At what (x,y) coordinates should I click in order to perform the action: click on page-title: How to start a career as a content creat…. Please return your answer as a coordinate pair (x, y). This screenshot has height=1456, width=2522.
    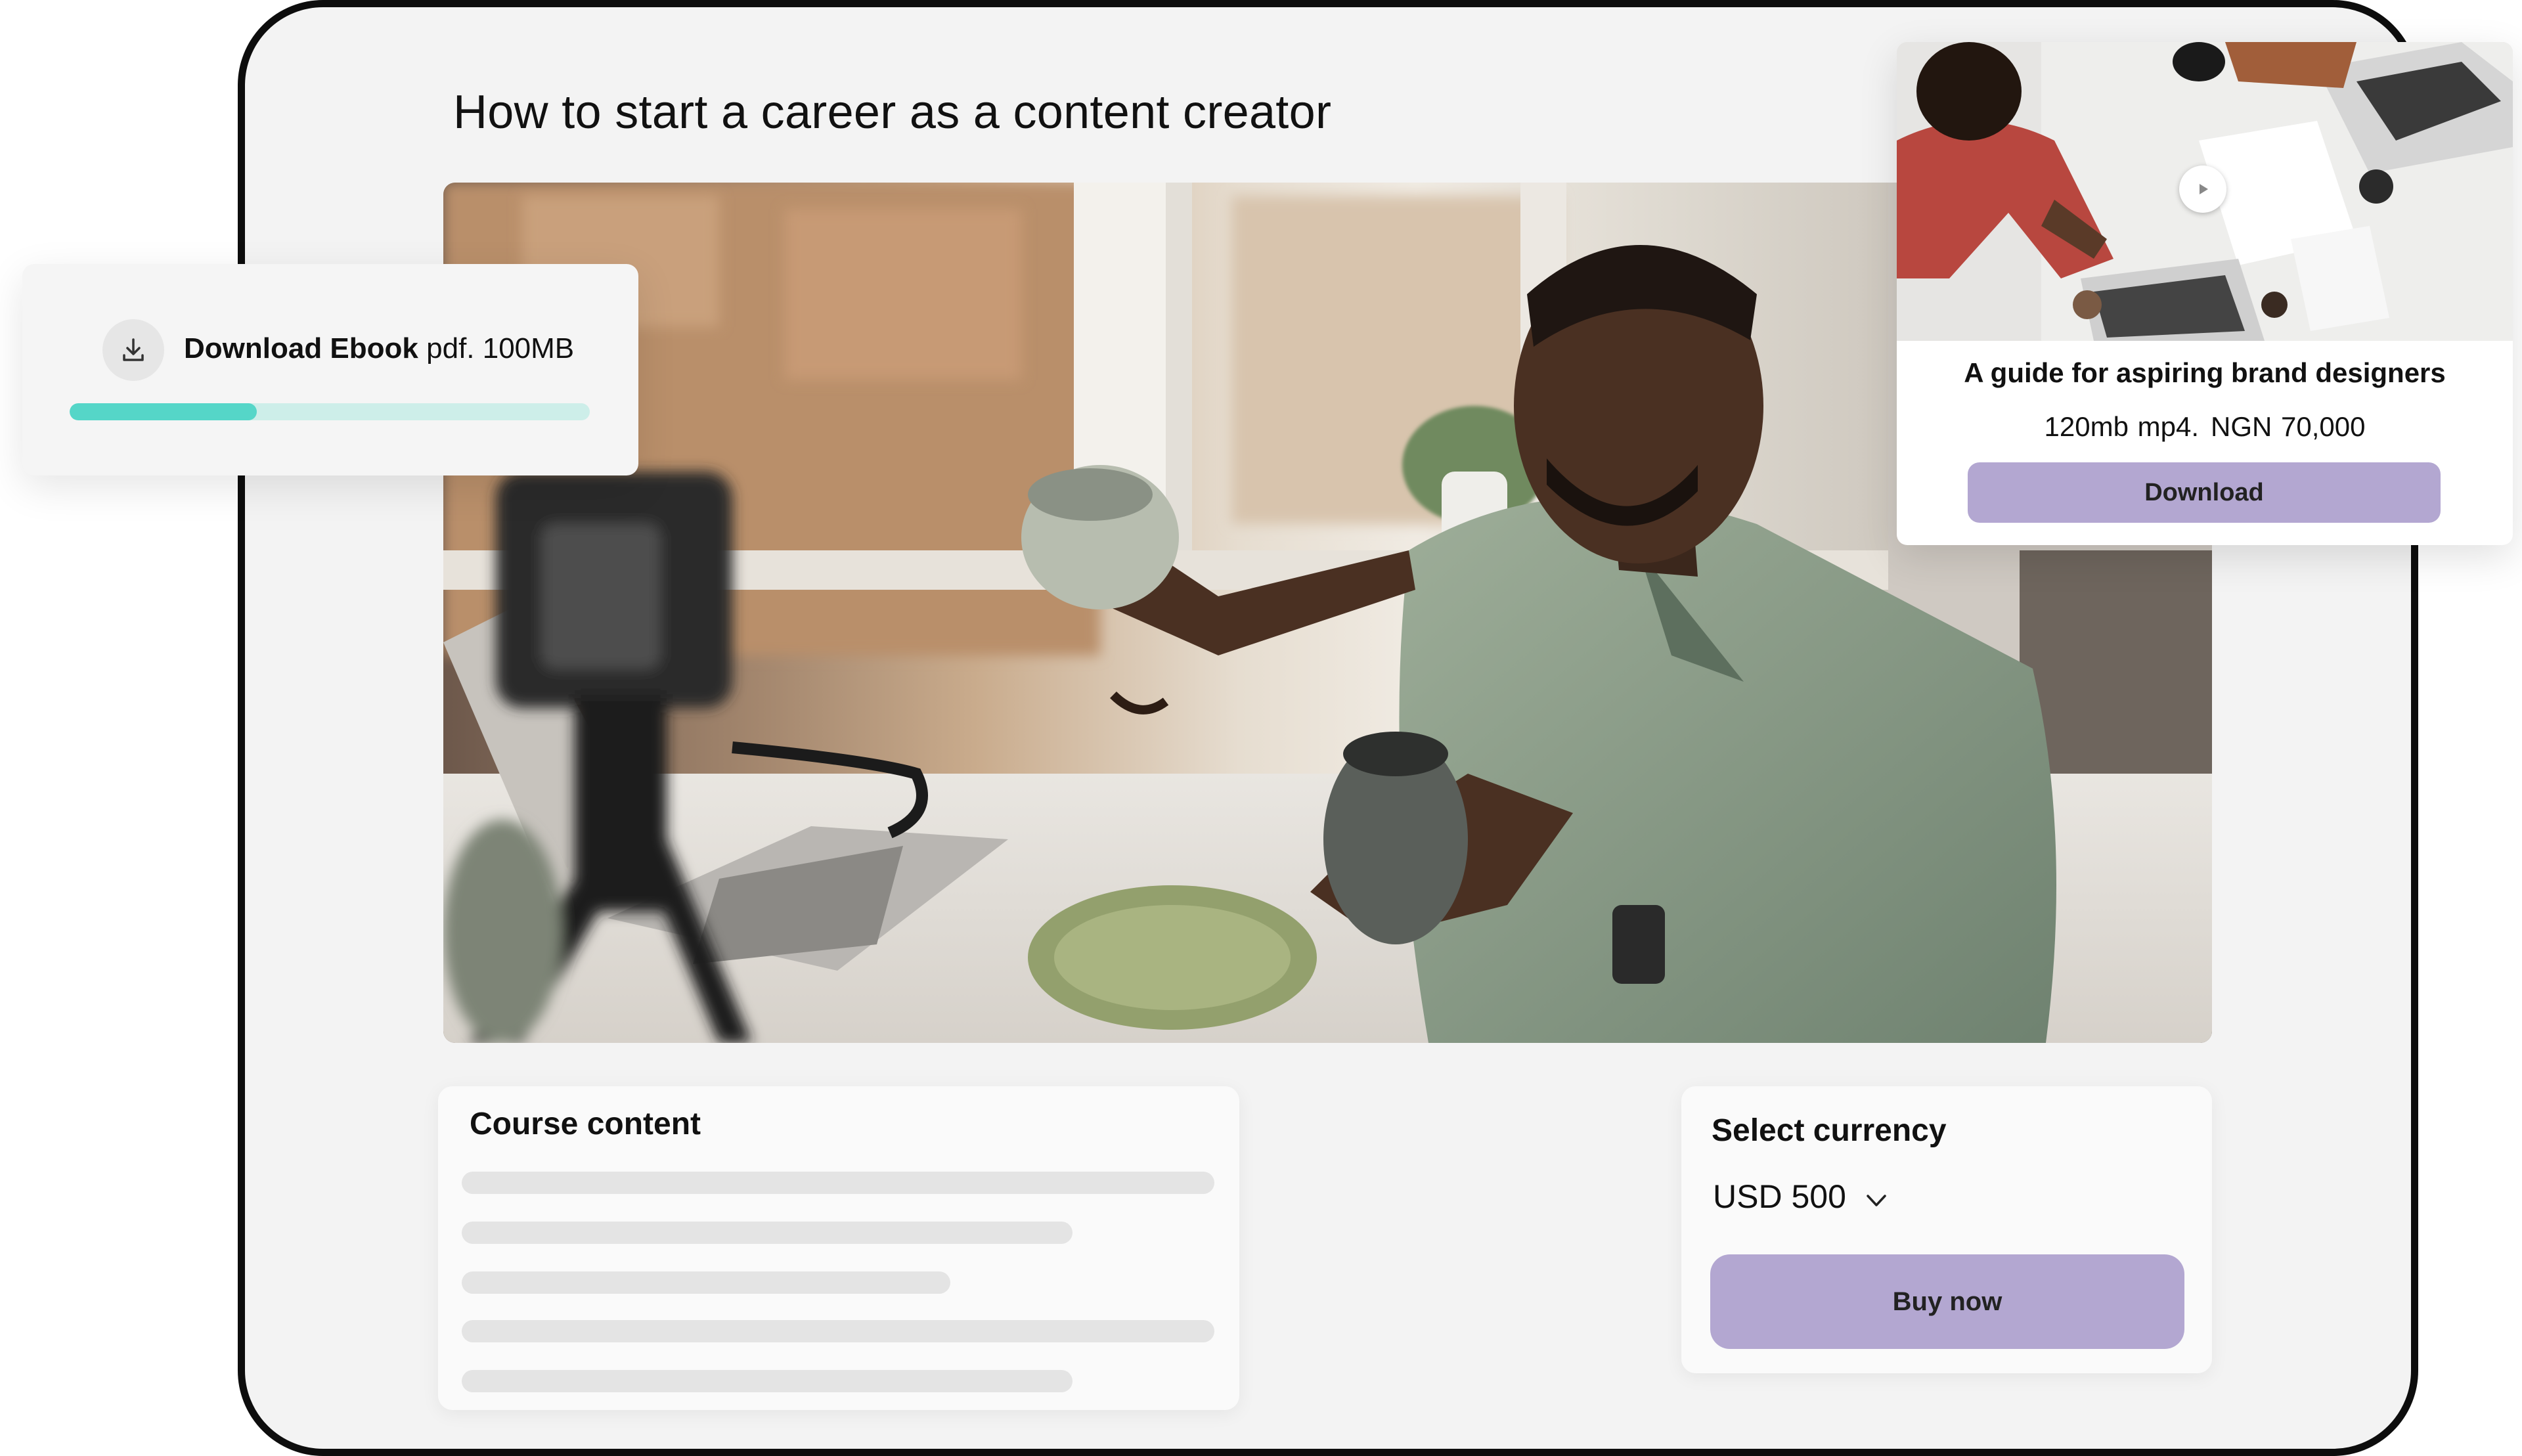
    Looking at the image, I should click on (892, 112).